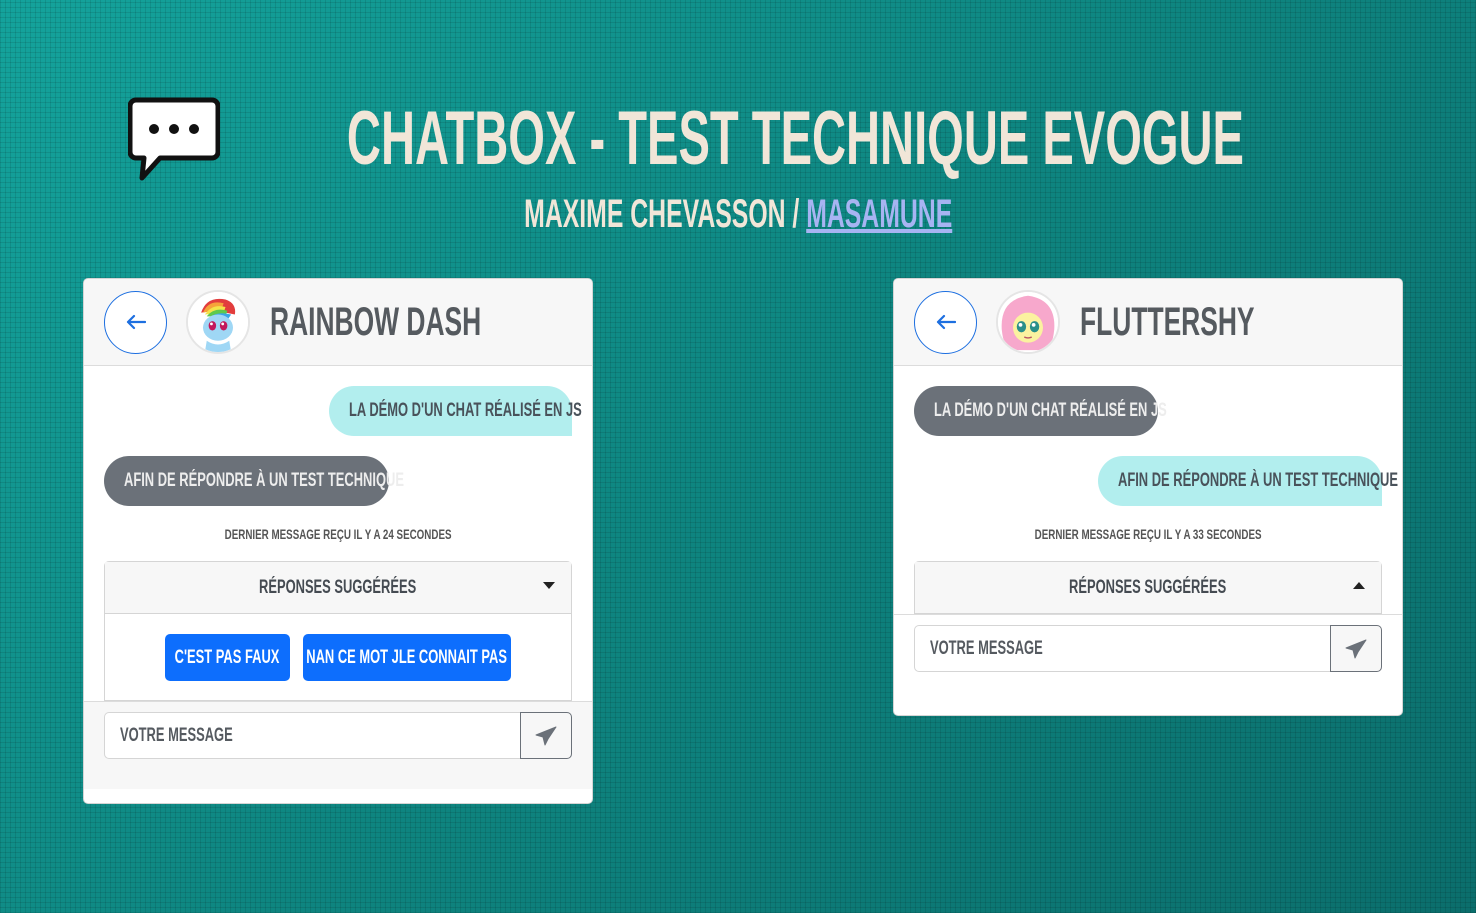  Describe the element at coordinates (455, 411) in the screenshot. I see `message-bubble-sent: LA DÉMO D'UN CHAT RÉALISÉ EN JS` at that location.